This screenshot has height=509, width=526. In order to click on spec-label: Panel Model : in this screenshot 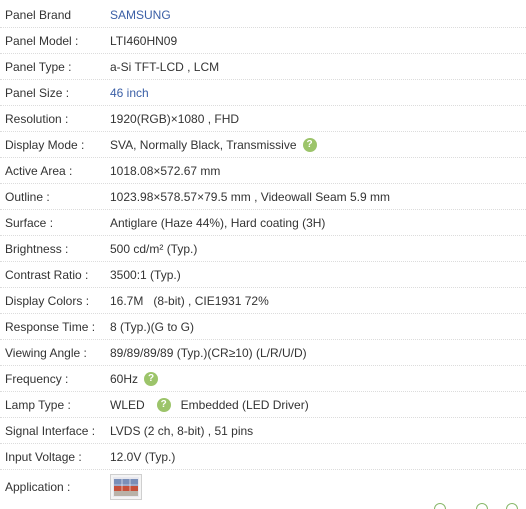, I will do `click(42, 41)`.